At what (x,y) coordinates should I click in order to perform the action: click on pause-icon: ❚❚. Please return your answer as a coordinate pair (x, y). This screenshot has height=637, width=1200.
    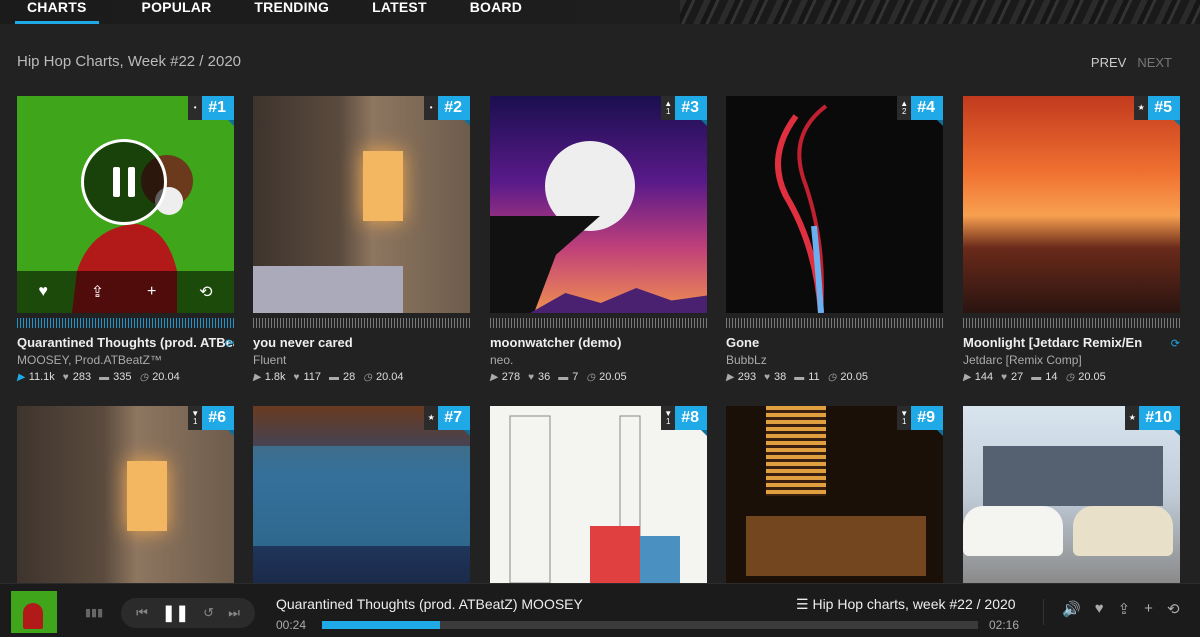
    Looking at the image, I should click on (175, 613).